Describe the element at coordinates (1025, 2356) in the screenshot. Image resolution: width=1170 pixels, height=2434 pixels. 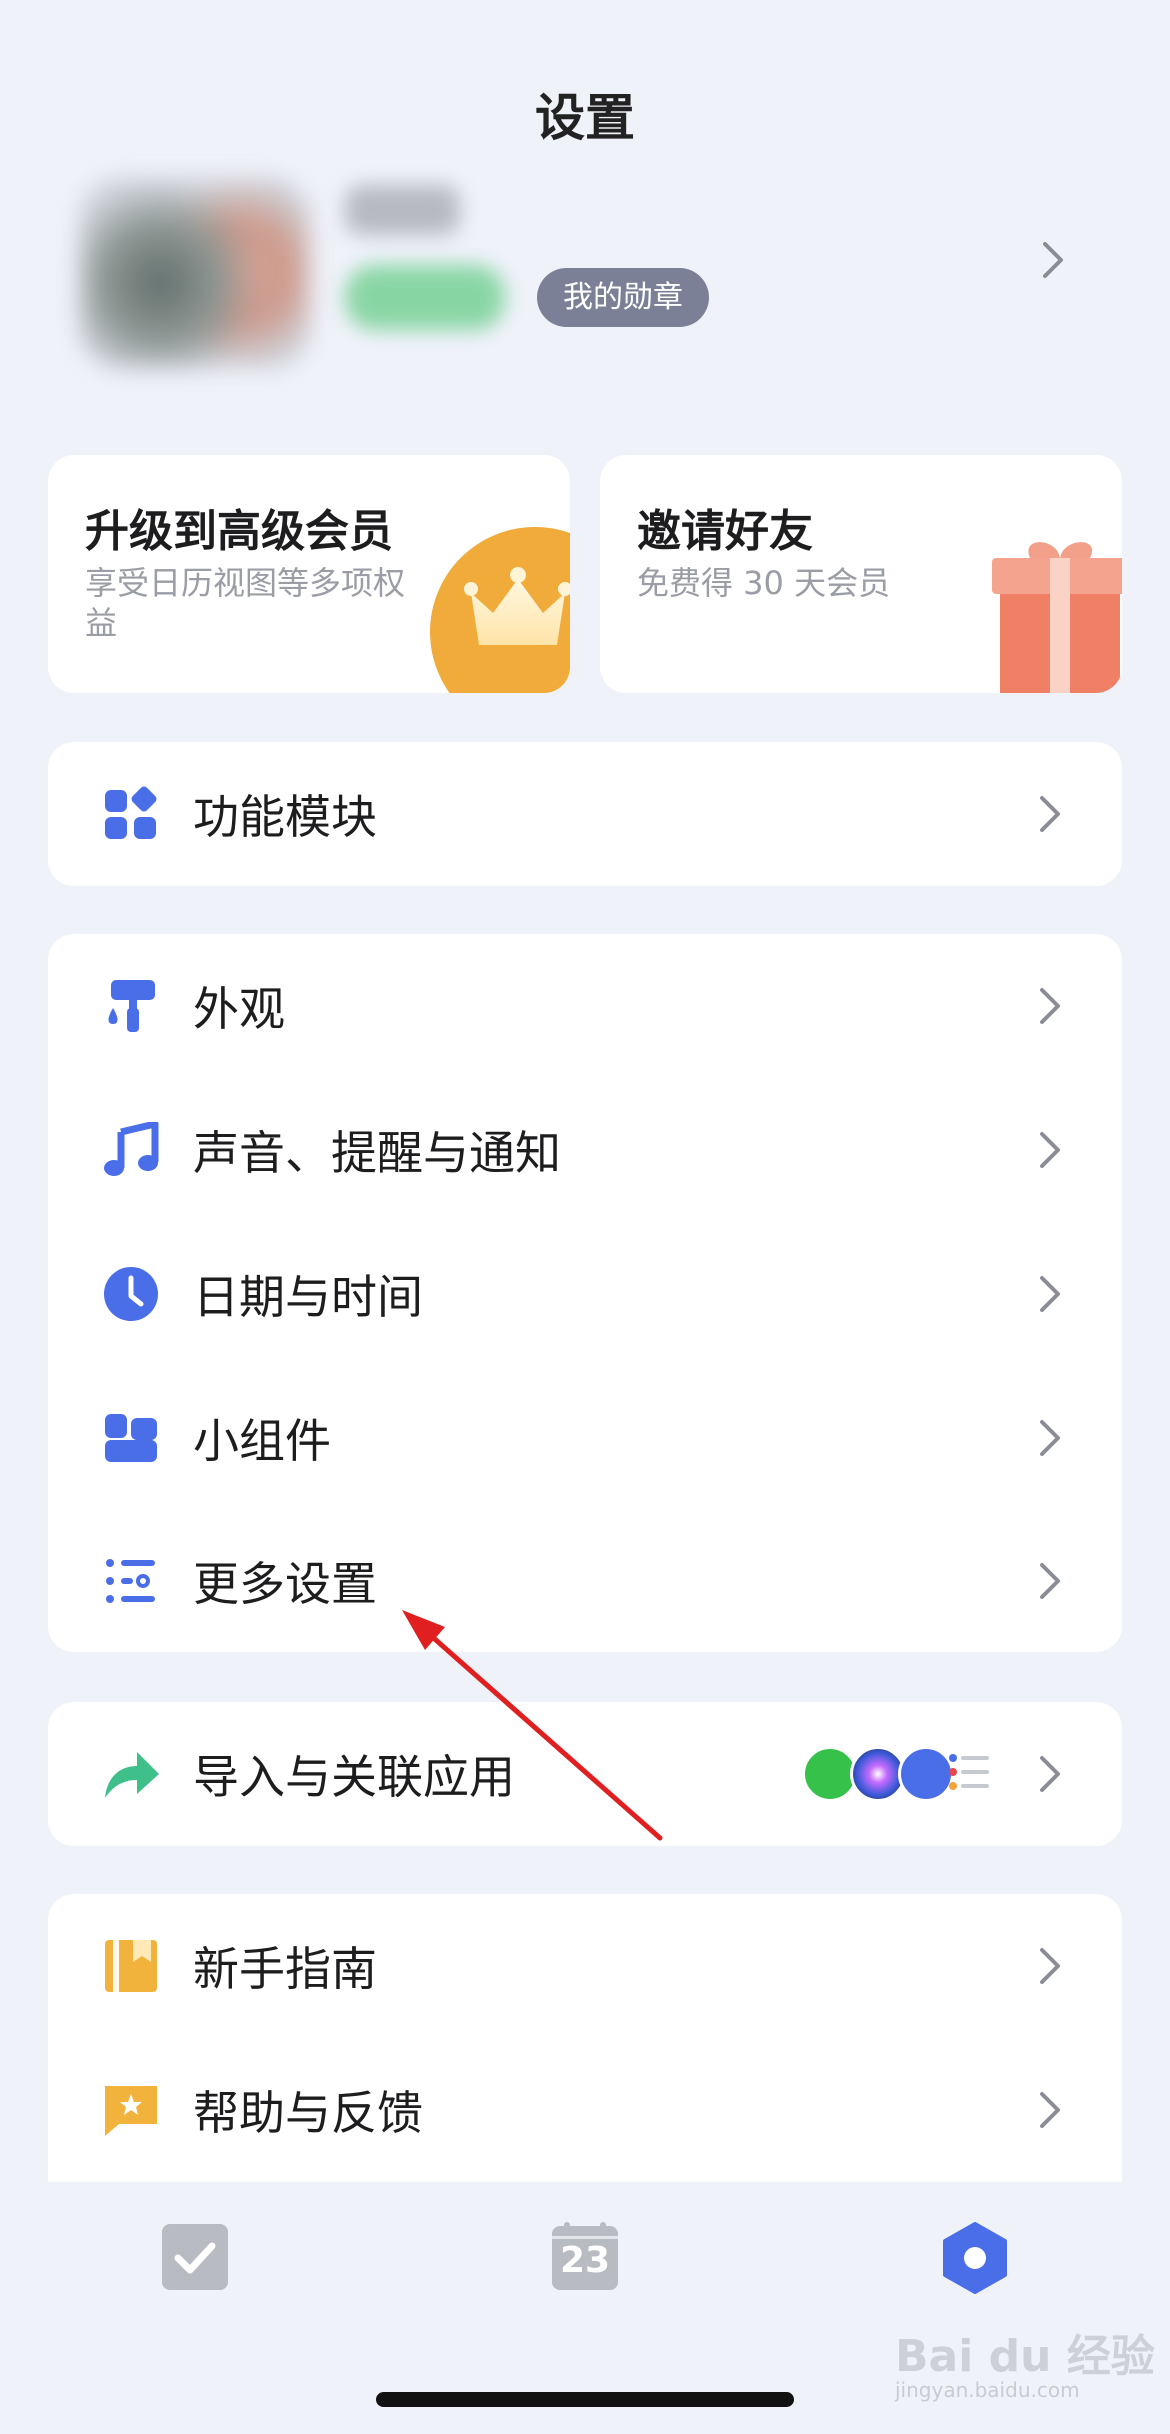
I see `watermark-logo: Bai du 经验` at that location.